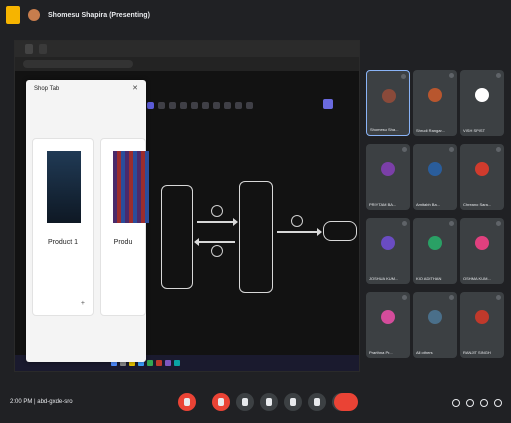  Describe the element at coordinates (227, 105) in the screenshot. I see `pencil-tool-icon` at that location.